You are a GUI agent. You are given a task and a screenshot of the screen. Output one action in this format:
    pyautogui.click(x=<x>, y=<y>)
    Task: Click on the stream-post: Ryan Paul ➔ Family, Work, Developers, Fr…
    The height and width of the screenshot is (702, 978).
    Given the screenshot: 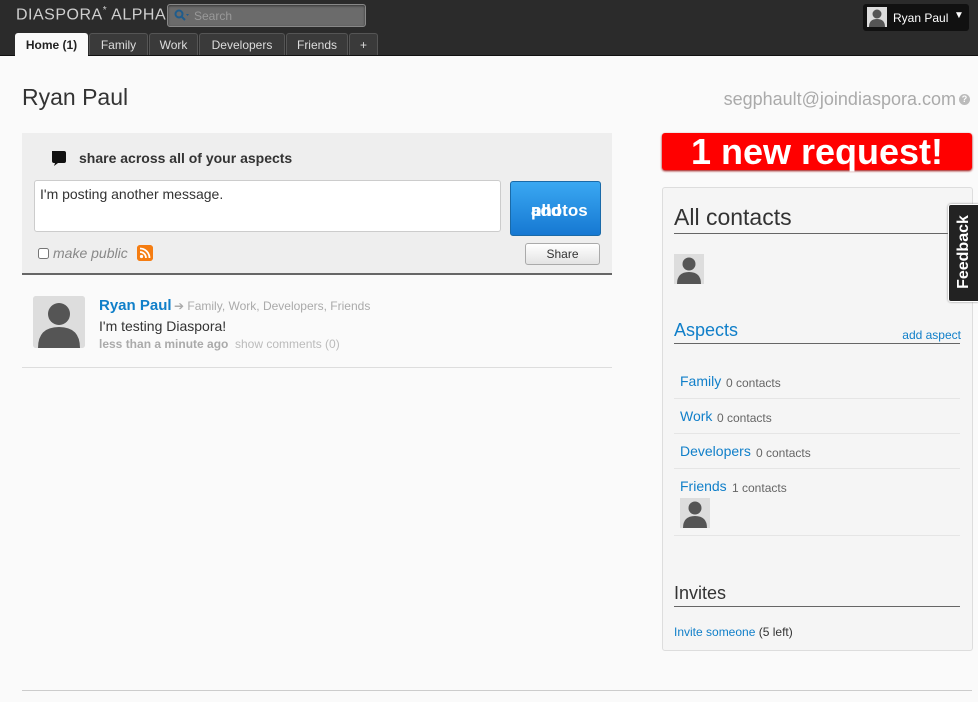 What is the action you would take?
    pyautogui.click(x=317, y=327)
    